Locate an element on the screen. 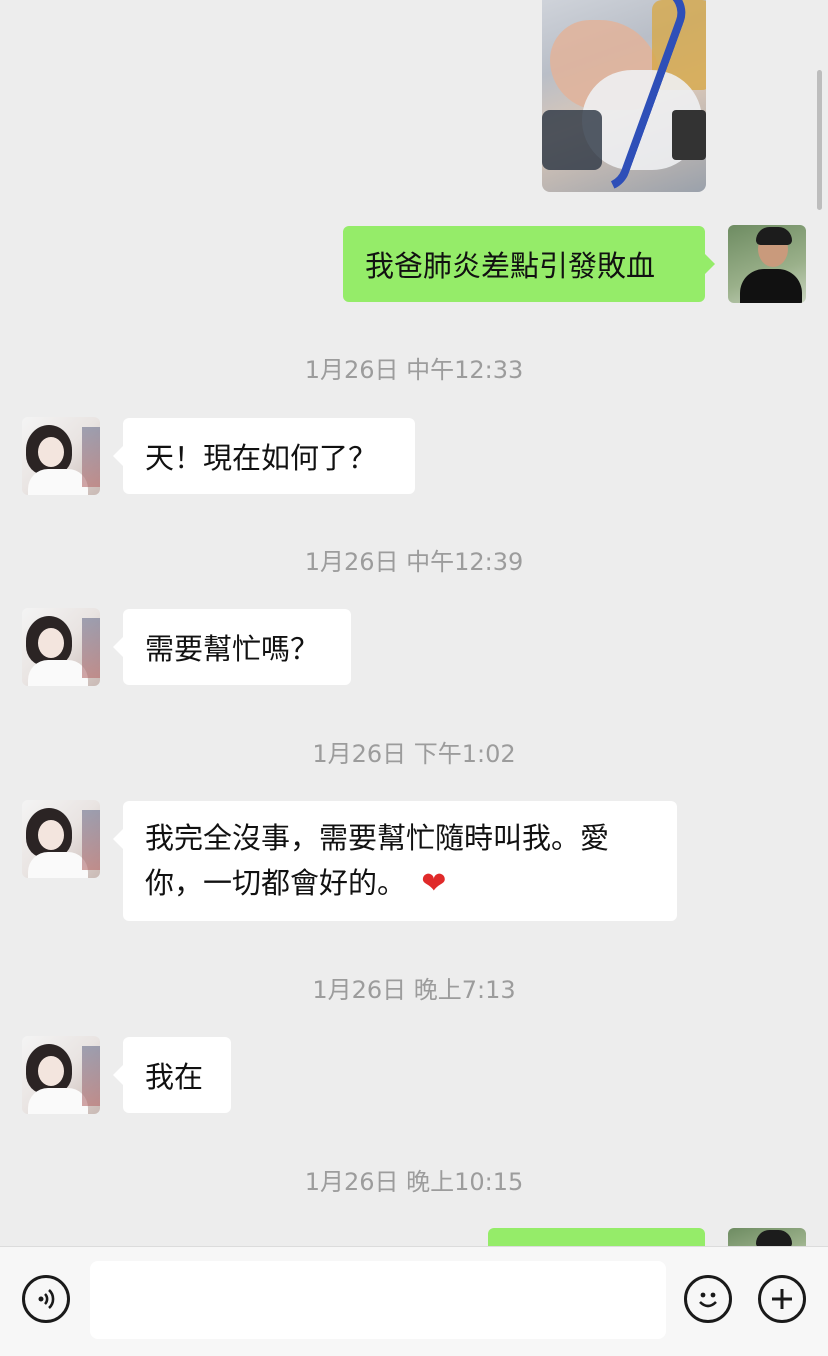 Image resolution: width=828 pixels, height=1356 pixels. voice-icon is located at coordinates (46, 1299).